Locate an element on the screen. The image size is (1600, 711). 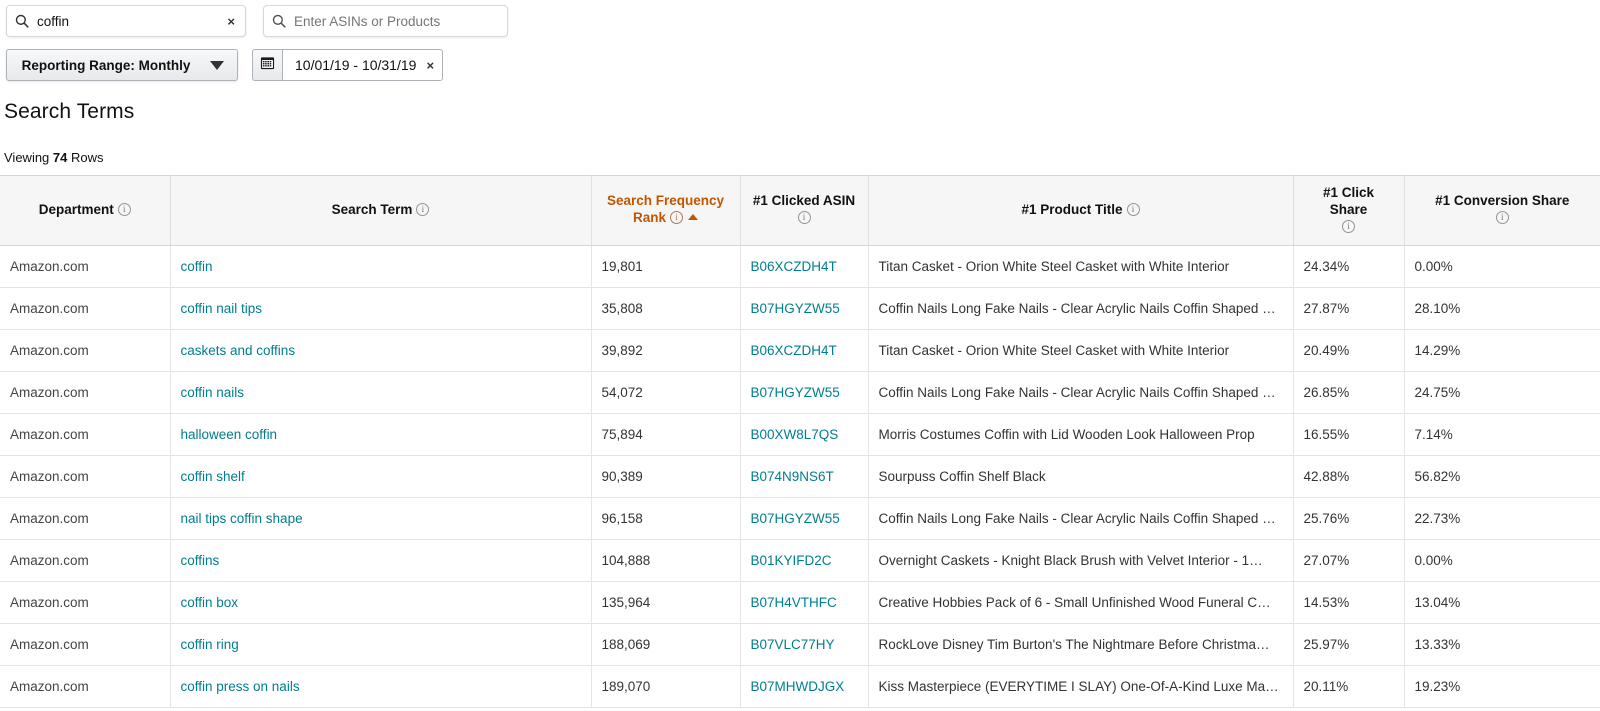
cell-conversion-share: 13.33% is located at coordinates (1502, 644).